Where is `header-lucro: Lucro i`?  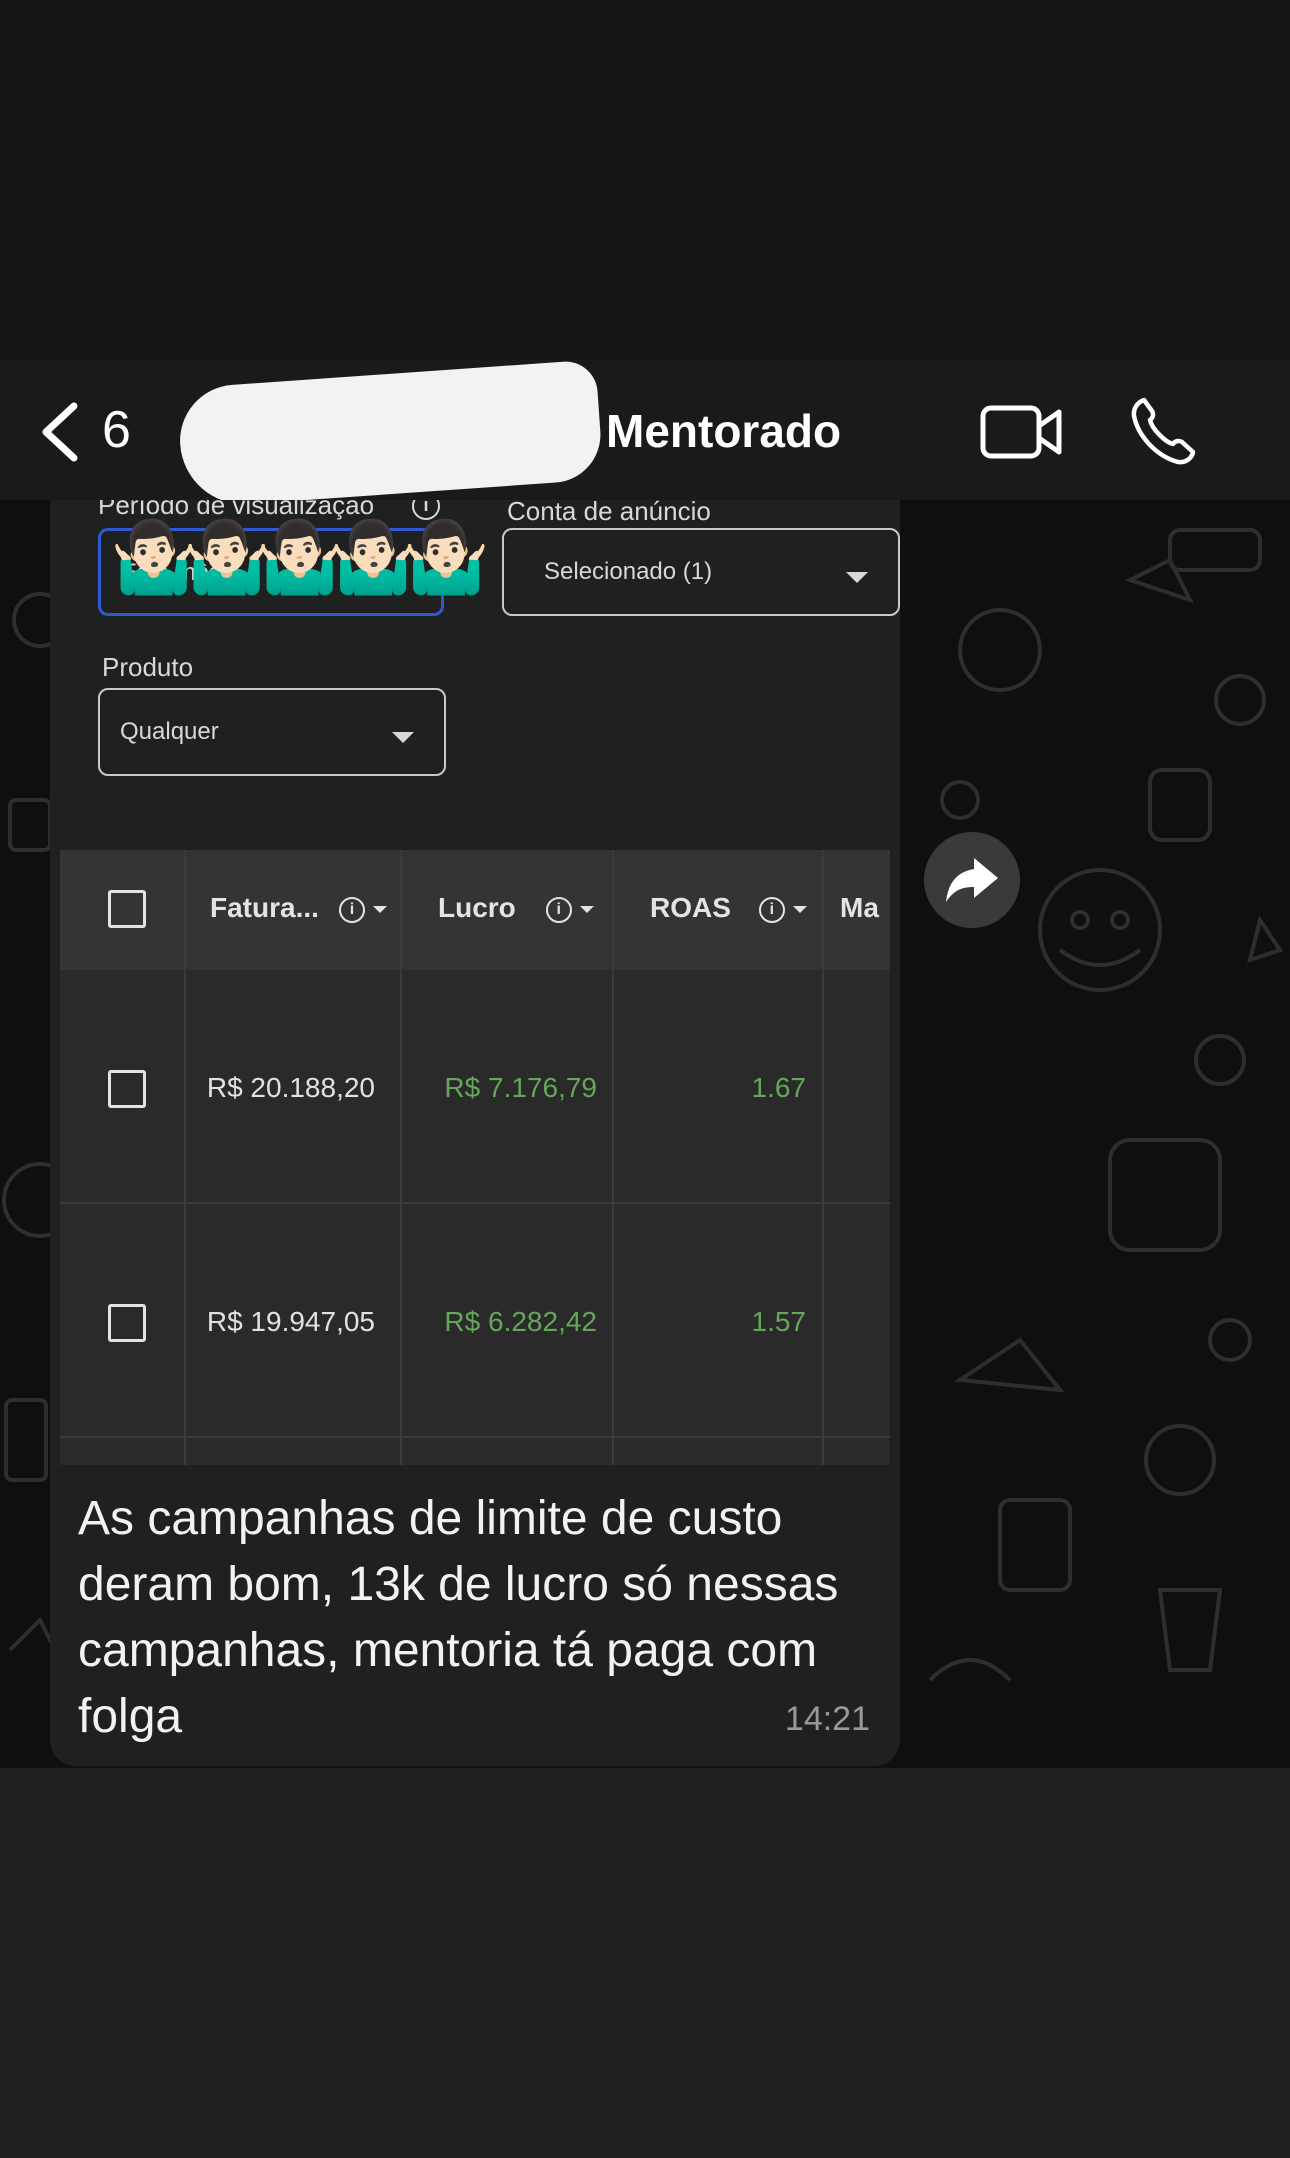 header-lucro: Lucro i is located at coordinates (516, 908).